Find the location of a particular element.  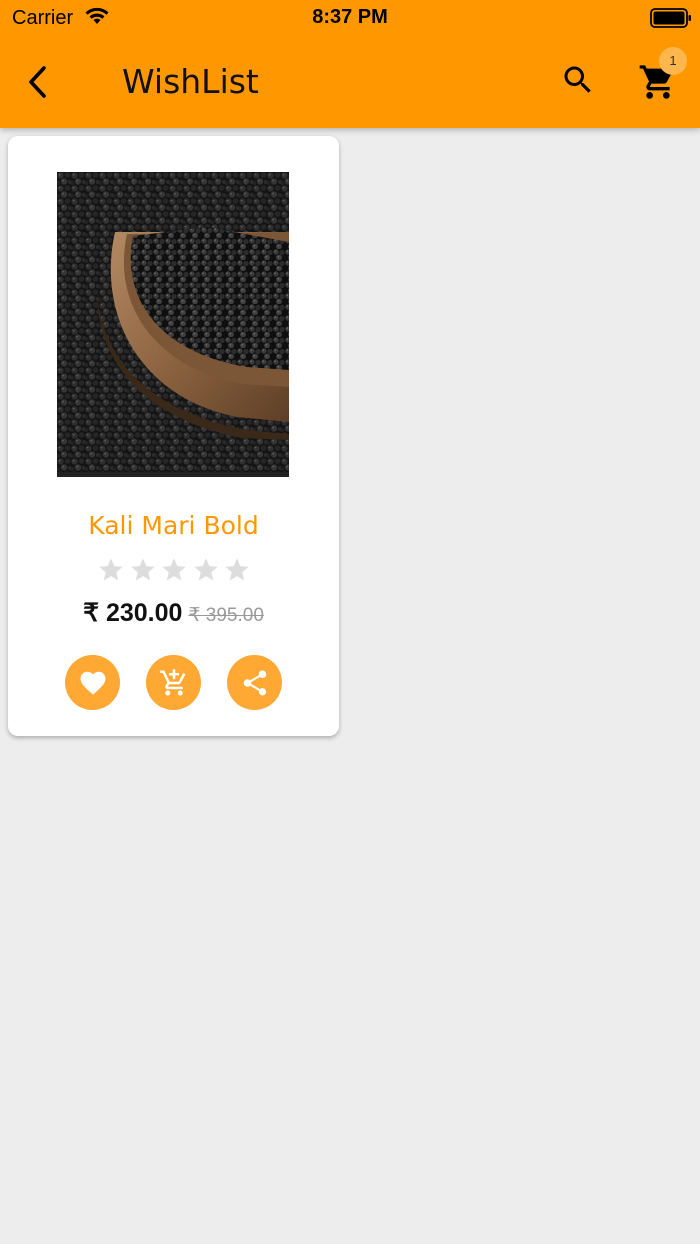

nav-bar: WishList is located at coordinates (350, 82).